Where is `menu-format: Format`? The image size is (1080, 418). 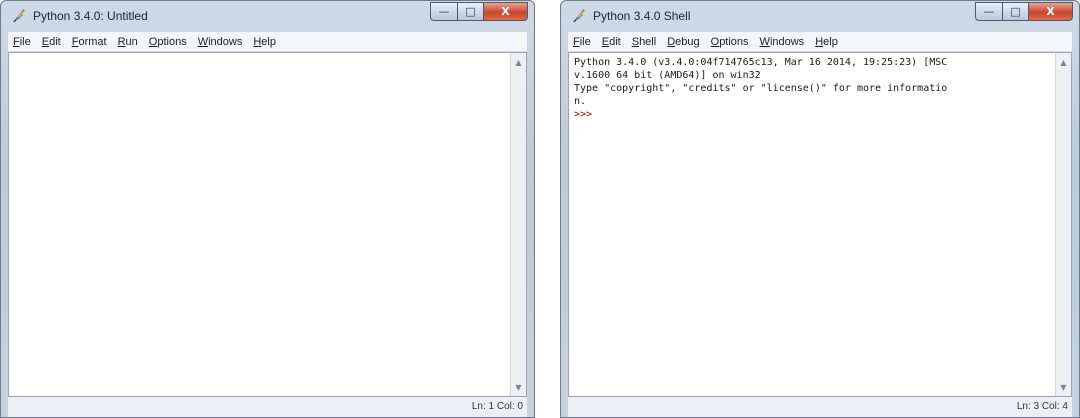 menu-format: Format is located at coordinates (89, 42).